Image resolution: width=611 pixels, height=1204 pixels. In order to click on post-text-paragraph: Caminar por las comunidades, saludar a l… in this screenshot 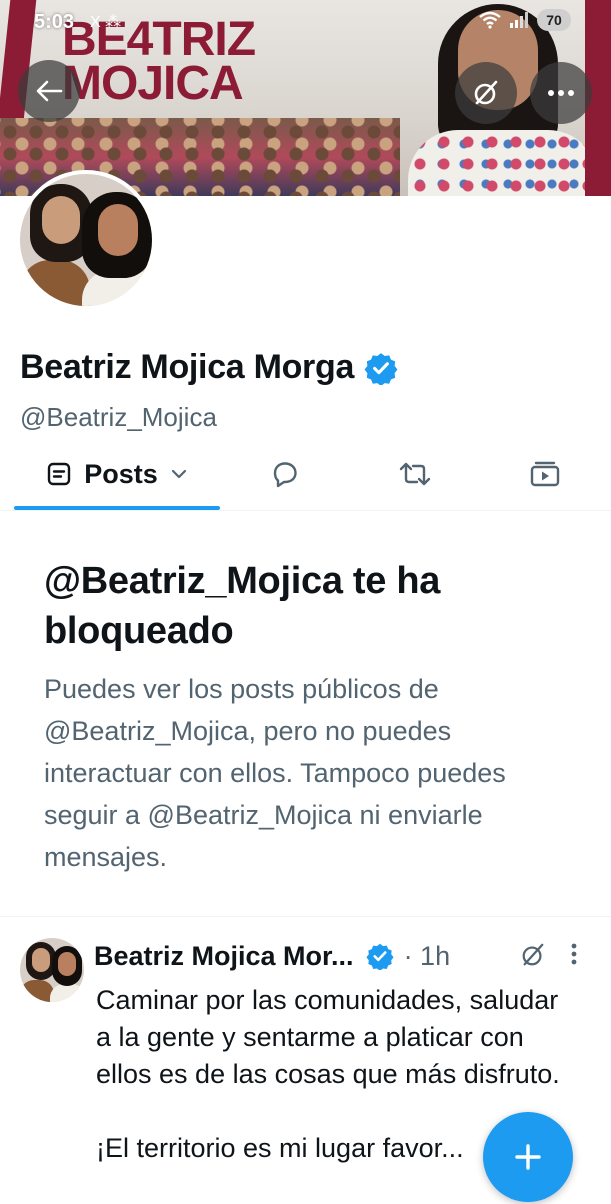, I will do `click(328, 1037)`.